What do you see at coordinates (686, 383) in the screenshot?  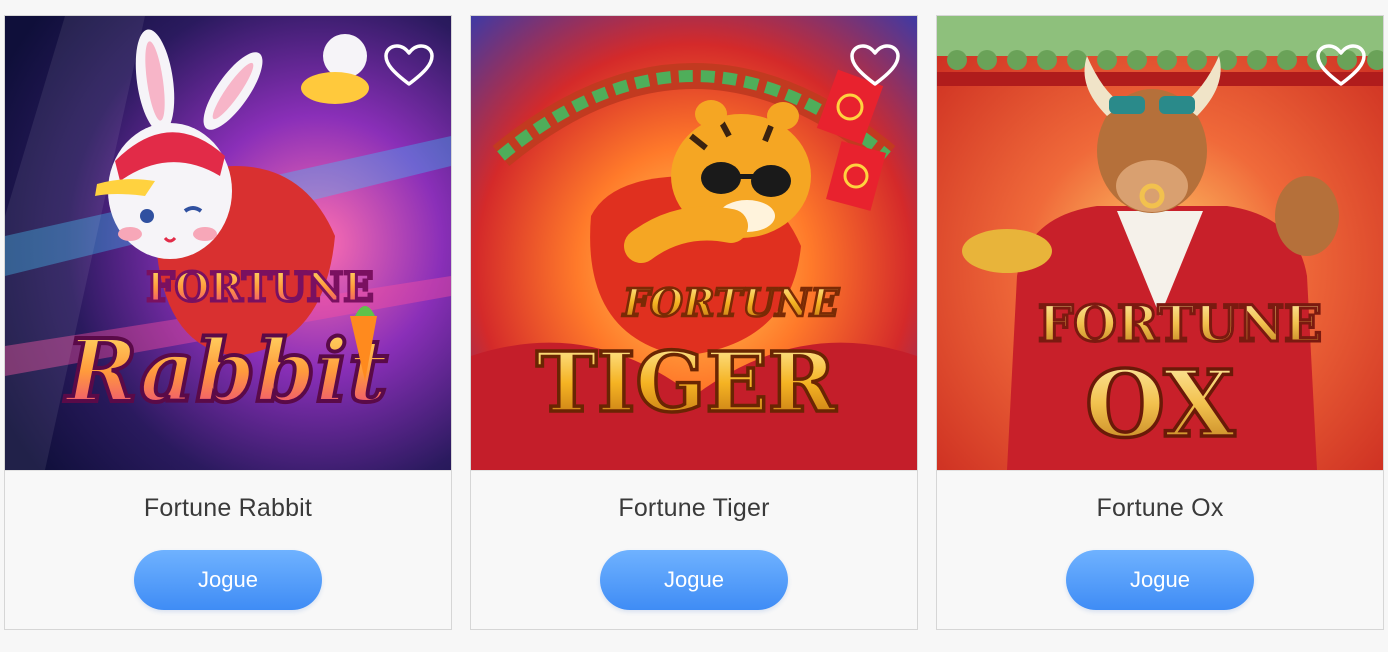 I see `logo-bottom-text: TIGER` at bounding box center [686, 383].